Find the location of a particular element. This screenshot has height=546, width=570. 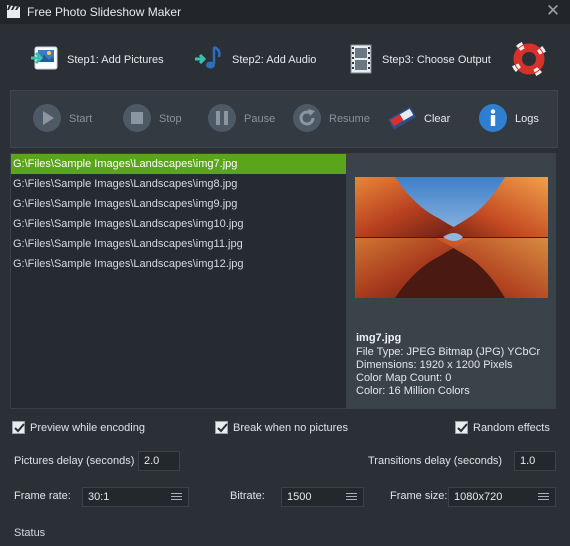

close-button: ✕ is located at coordinates (553, 11).